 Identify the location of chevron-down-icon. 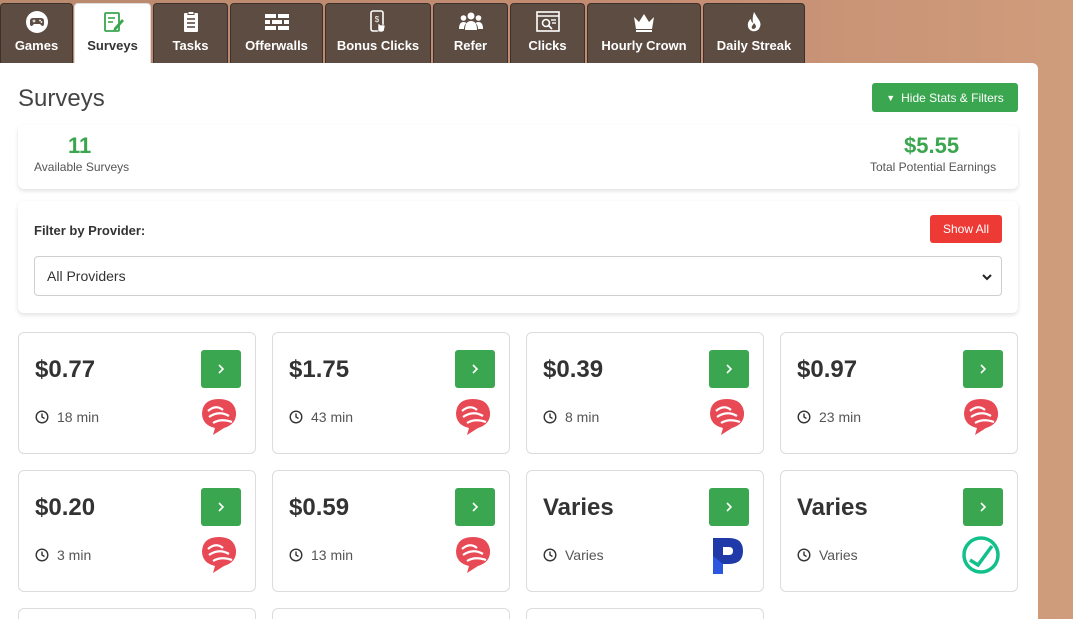
(987, 278).